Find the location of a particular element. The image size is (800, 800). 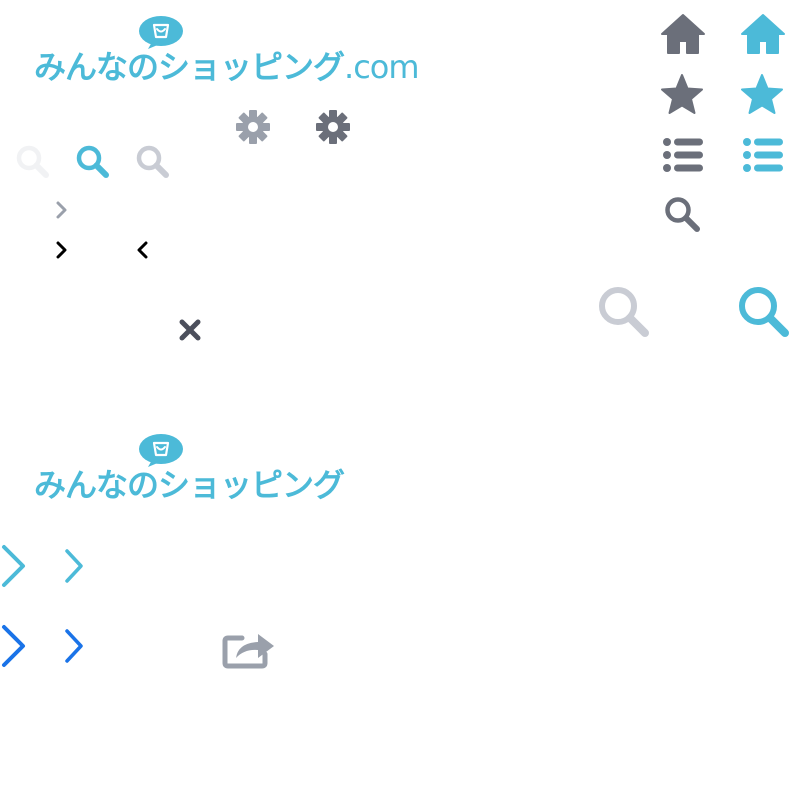

logo-domain: .com is located at coordinates (382, 67).